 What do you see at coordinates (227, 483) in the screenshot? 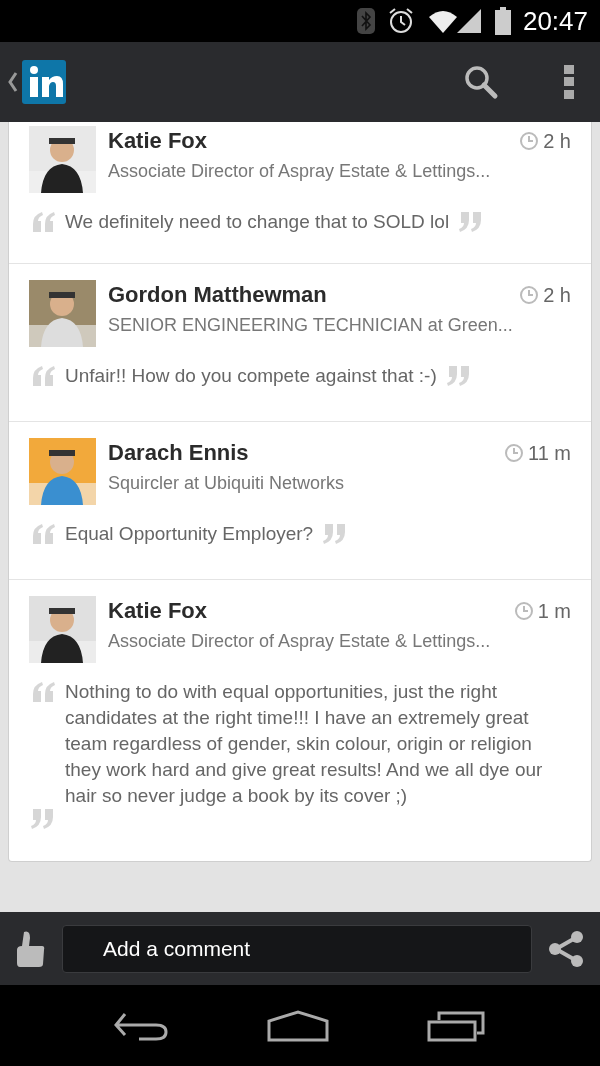
I see `author-headline: Squircler at Ubiquiti Networks` at bounding box center [227, 483].